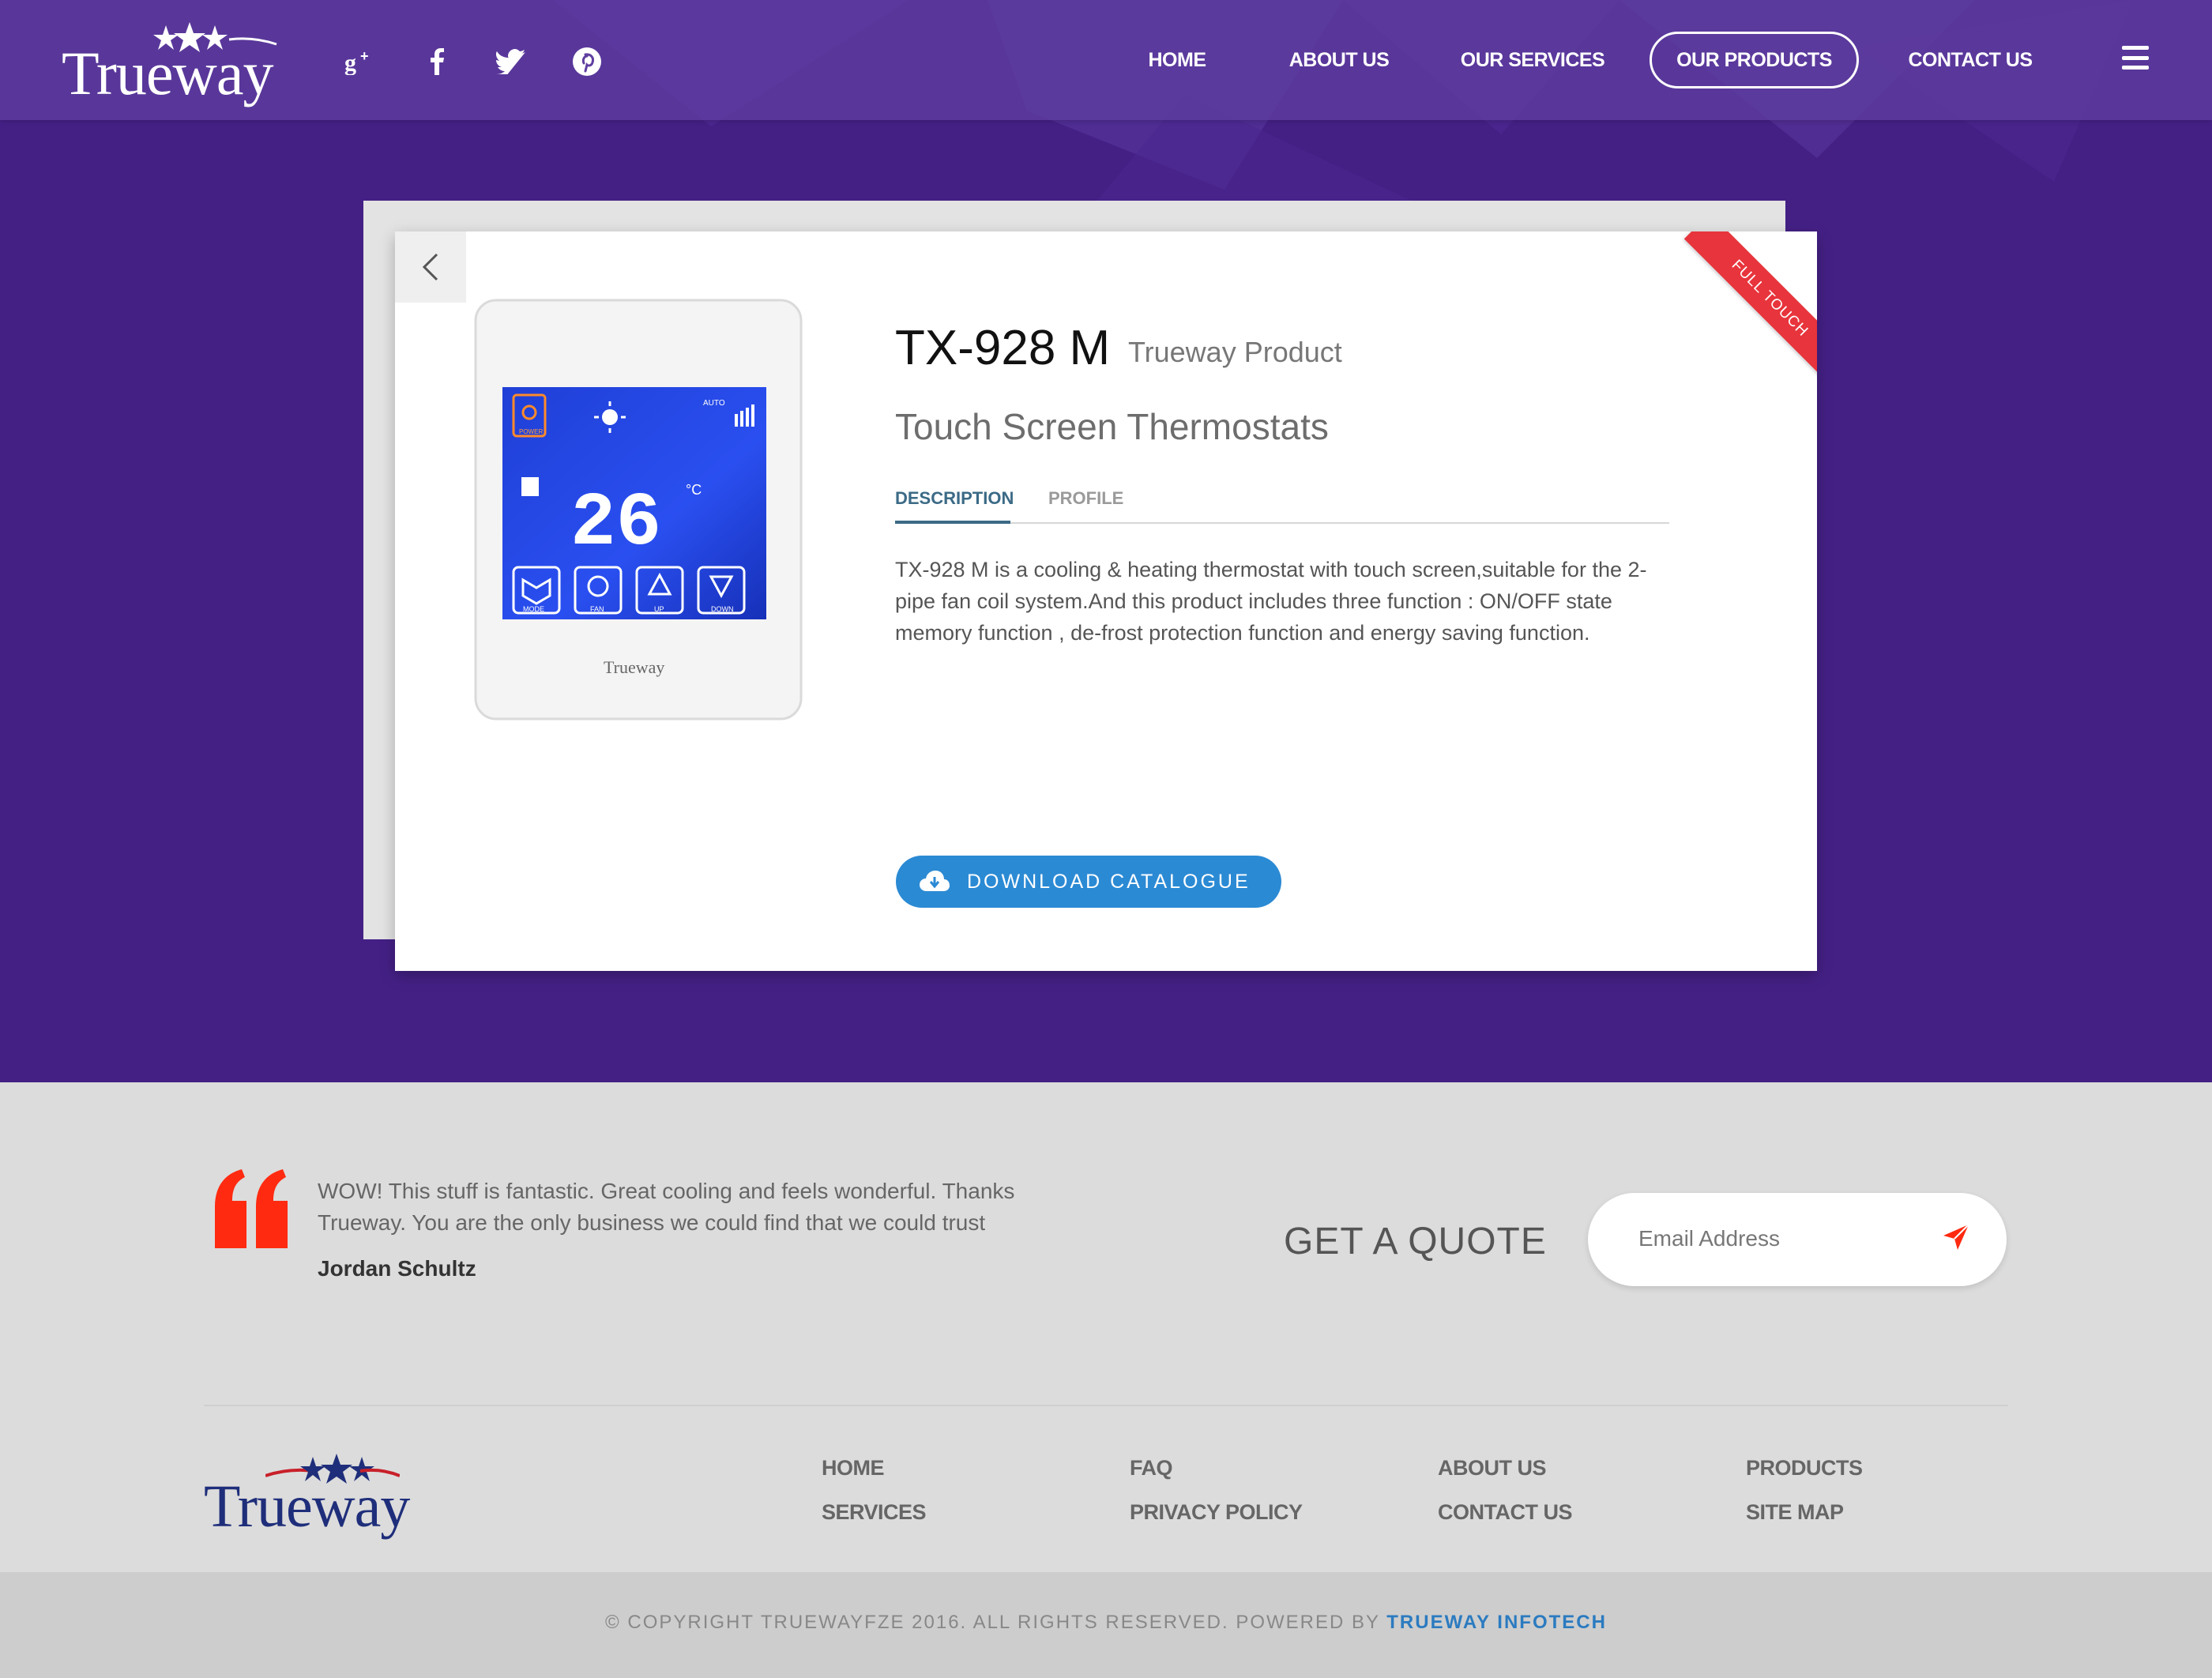  I want to click on download-catalogue-button: DOWNLOAD CATALOGUE, so click(1088, 882).